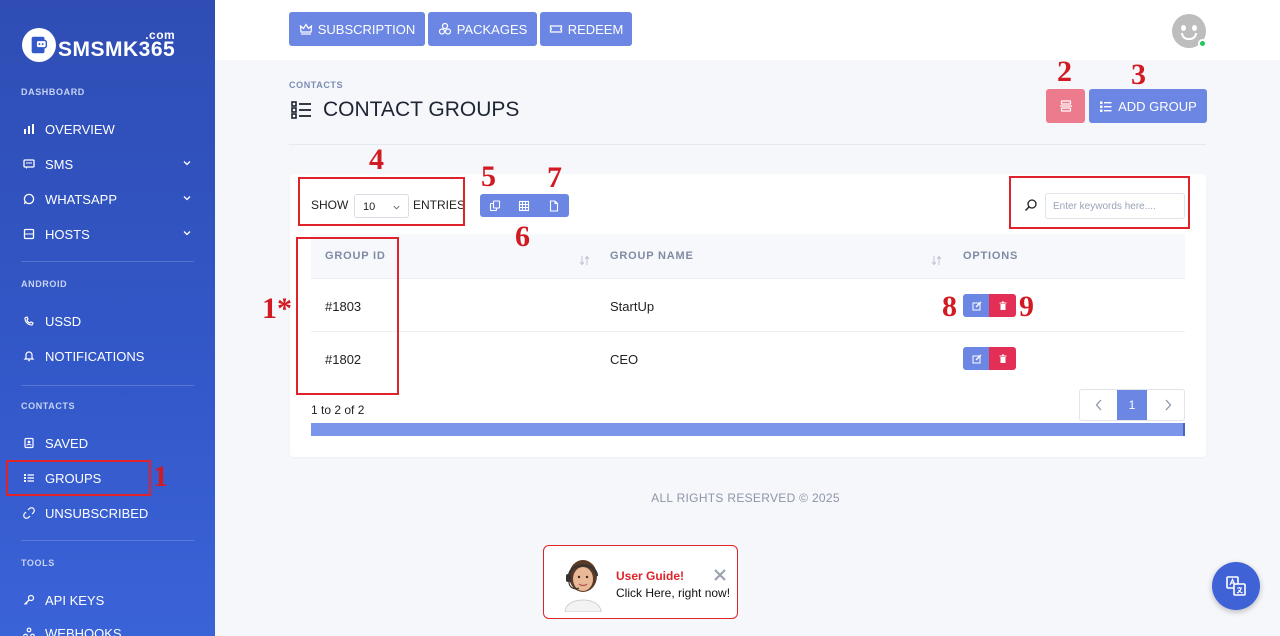 This screenshot has height=636, width=1280. I want to click on redeem-button: REDEEM, so click(586, 29).